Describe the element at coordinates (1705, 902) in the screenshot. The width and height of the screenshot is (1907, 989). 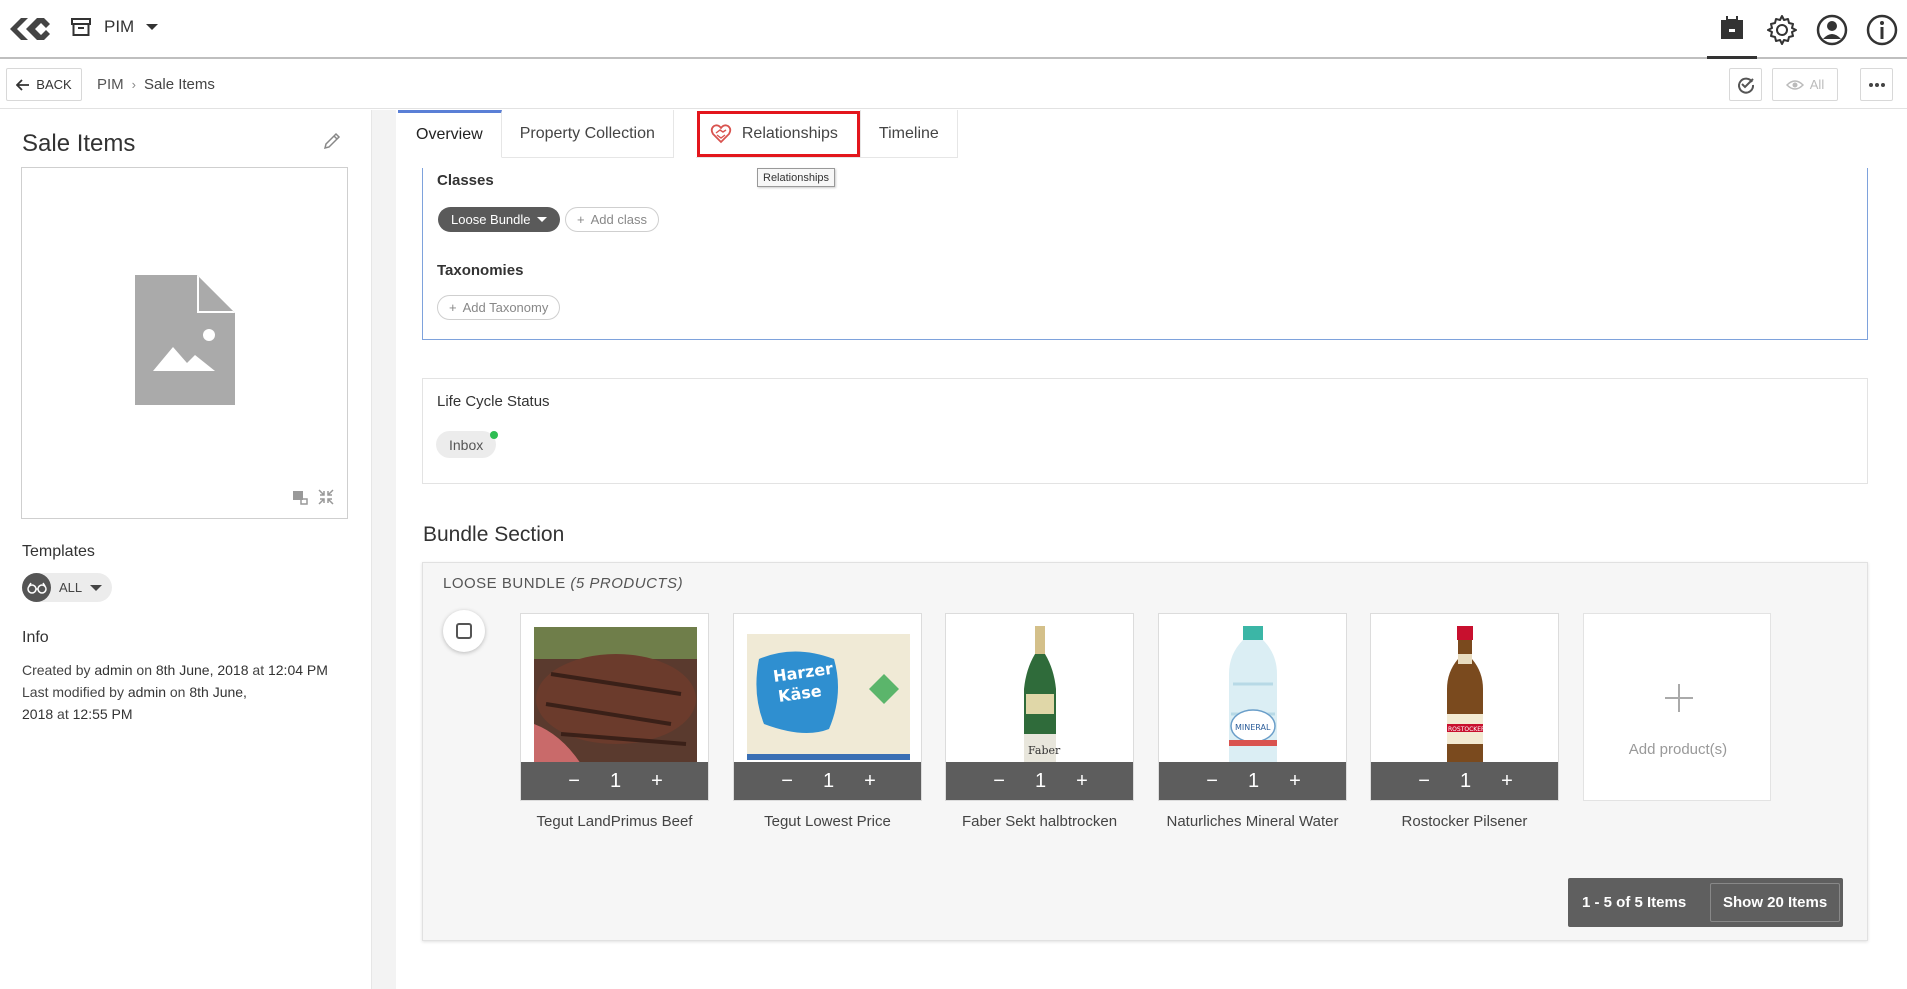
I see `pagination: 1 - 5 of 5 Items Show 20 Items` at that location.